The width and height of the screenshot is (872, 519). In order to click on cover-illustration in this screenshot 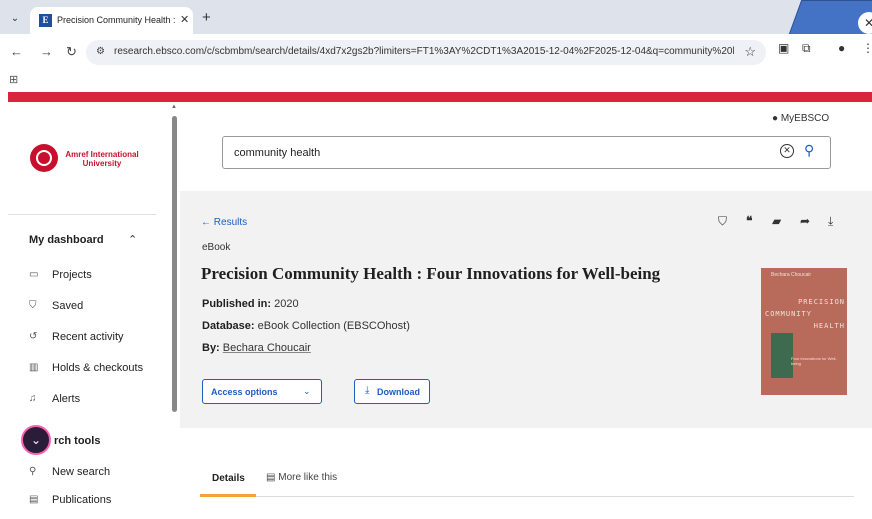, I will do `click(782, 355)`.